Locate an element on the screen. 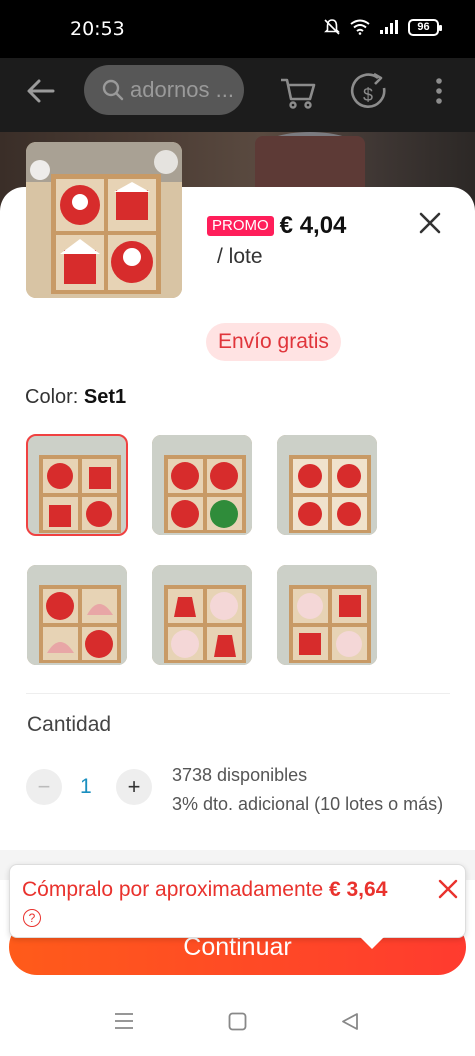  color-label: Color: Set1 is located at coordinates (75, 397).